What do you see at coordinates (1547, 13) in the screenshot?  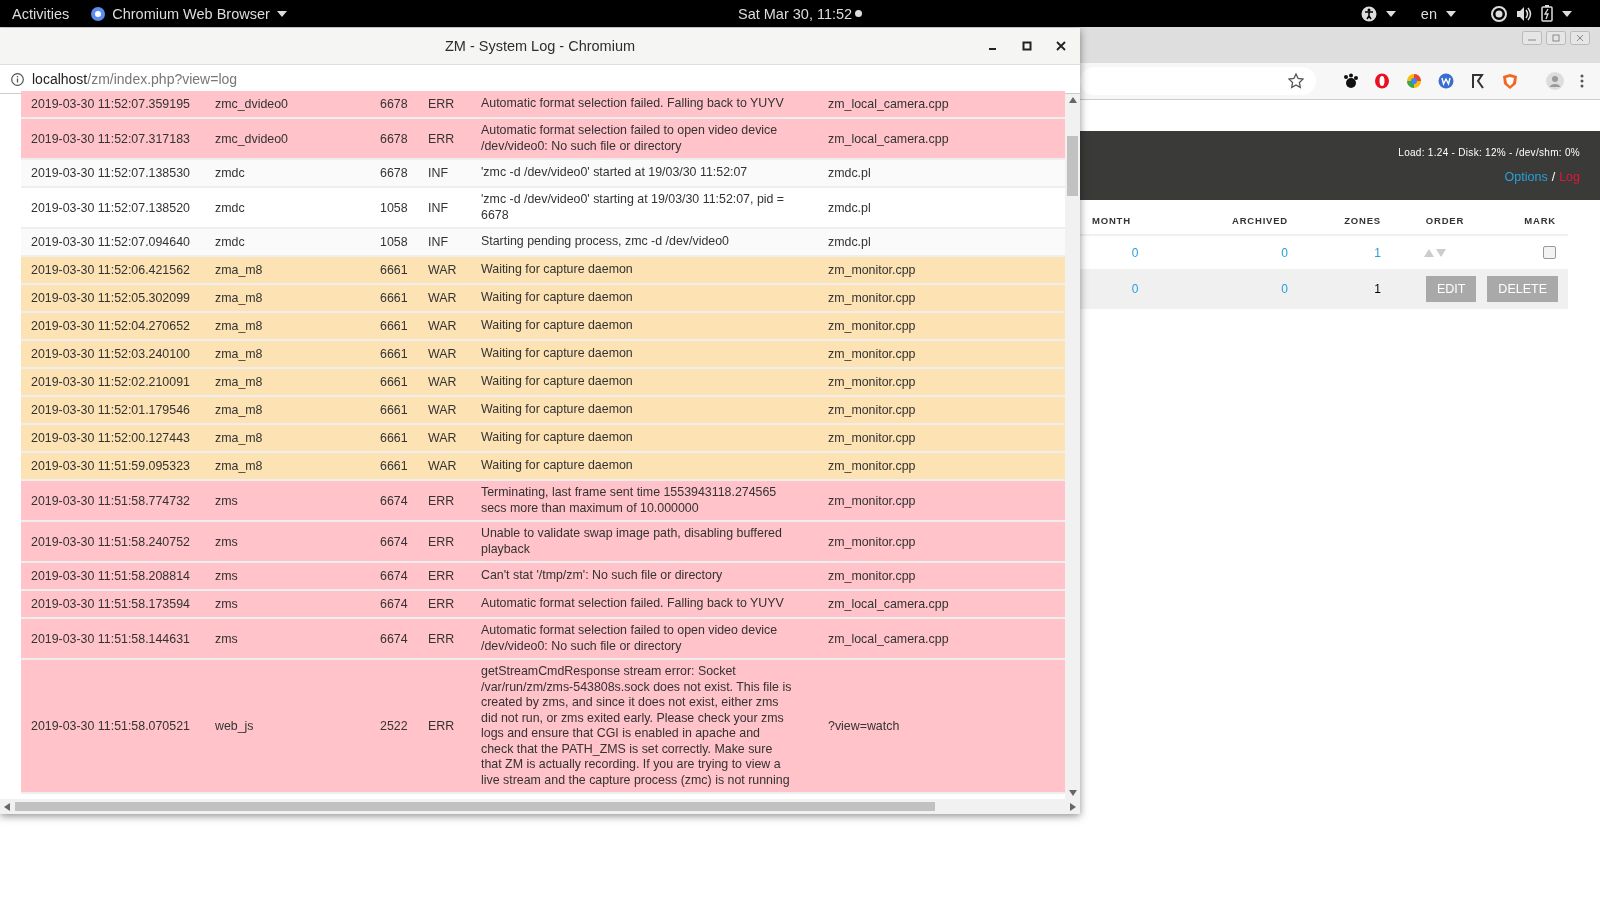 I see `battery-icon` at bounding box center [1547, 13].